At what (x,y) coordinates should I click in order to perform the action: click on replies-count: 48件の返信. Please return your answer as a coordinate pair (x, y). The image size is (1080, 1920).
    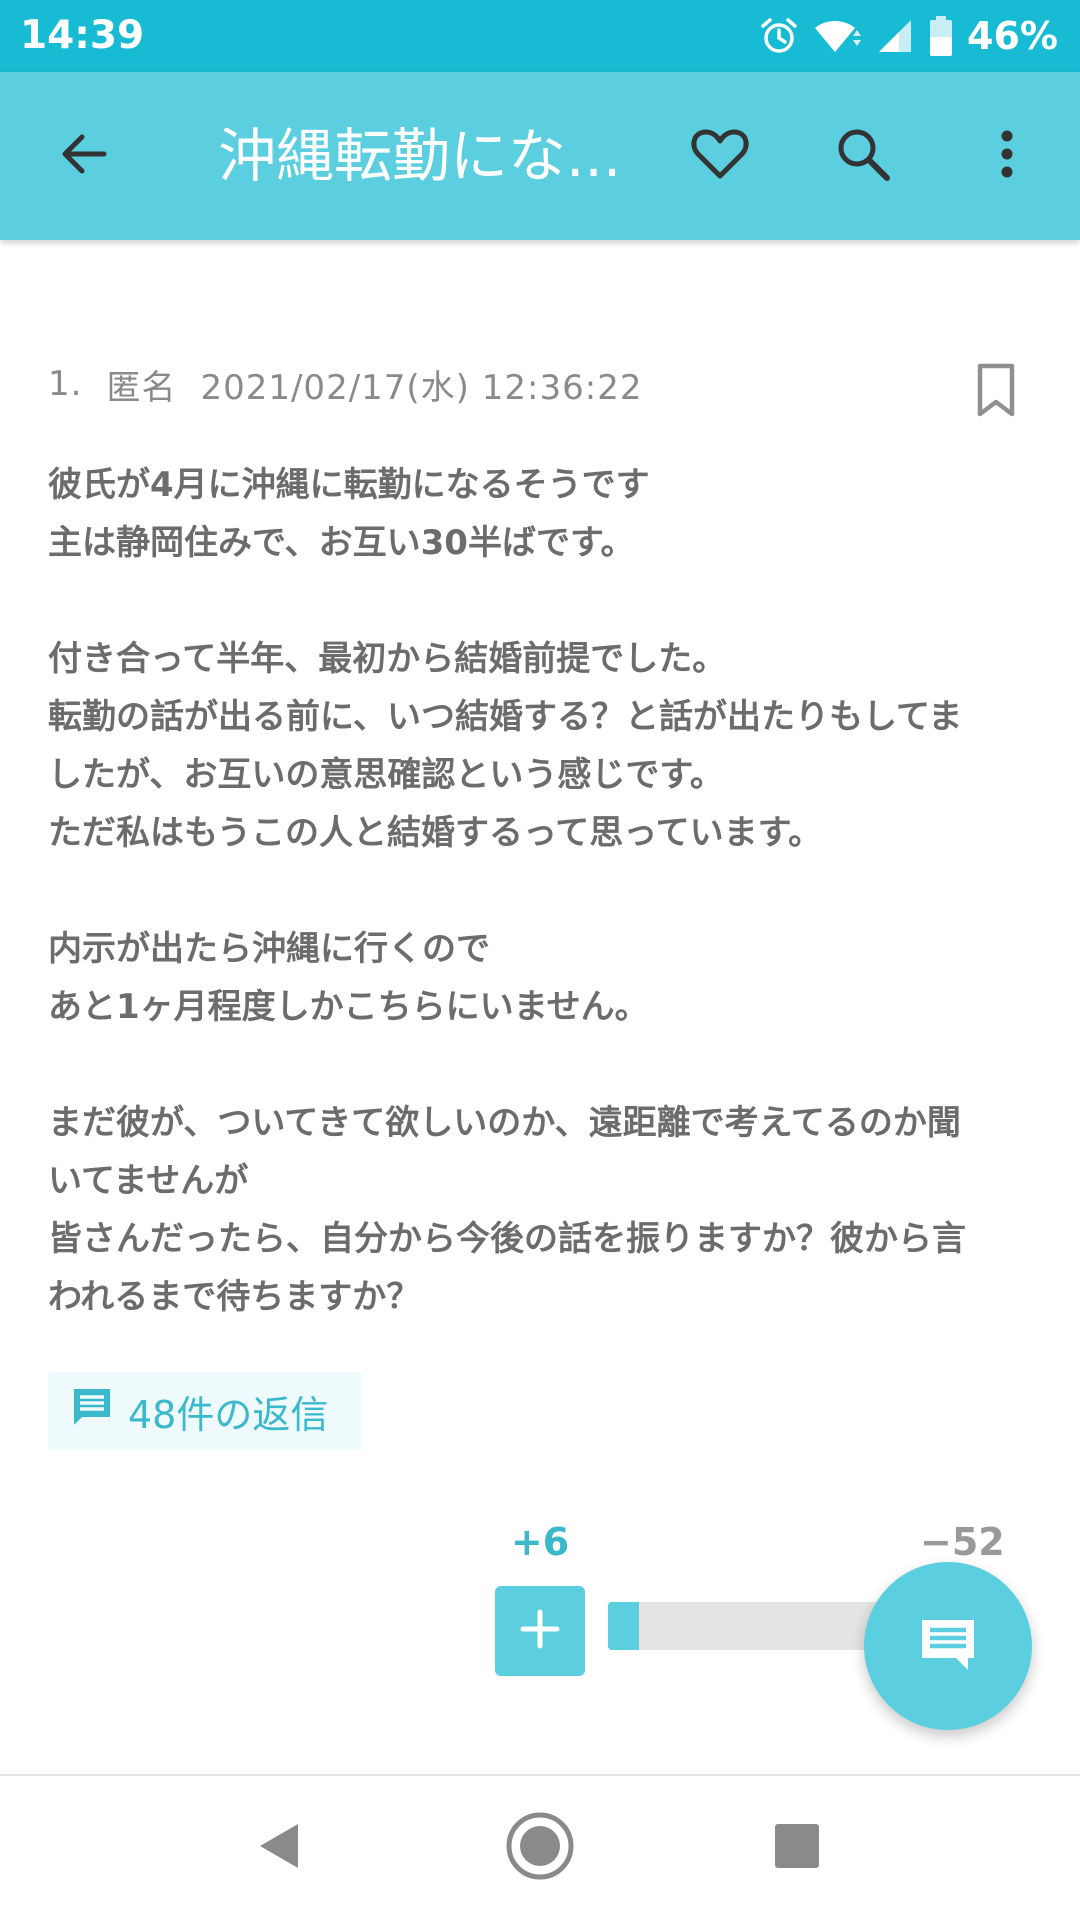
    Looking at the image, I should click on (228, 1414).